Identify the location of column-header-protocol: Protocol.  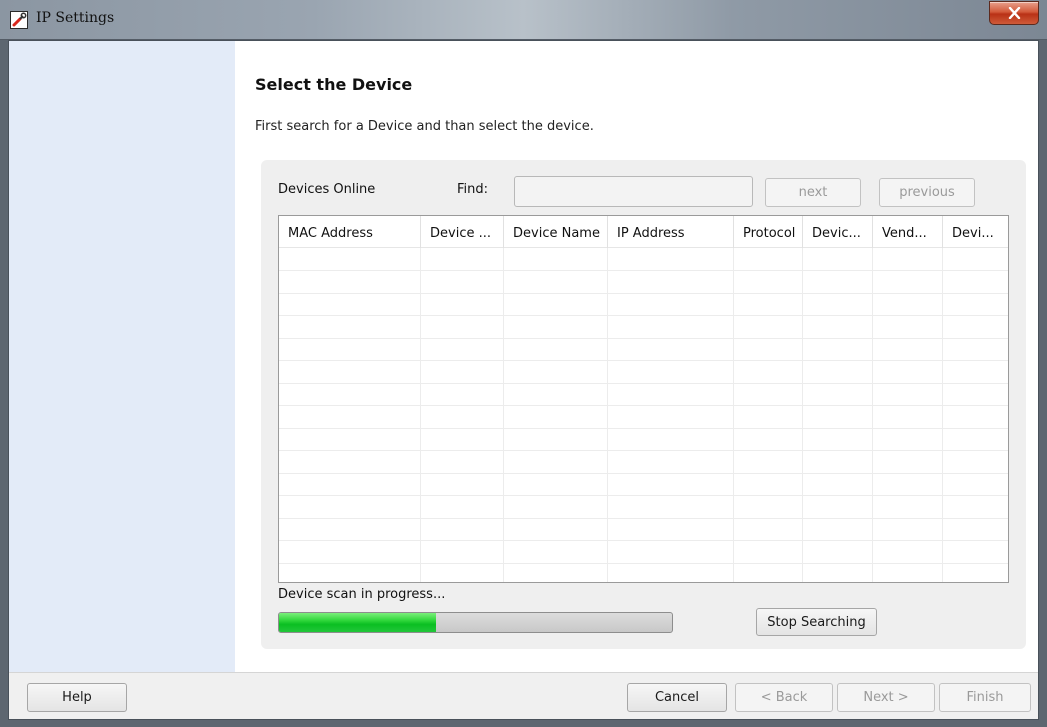
(768, 232).